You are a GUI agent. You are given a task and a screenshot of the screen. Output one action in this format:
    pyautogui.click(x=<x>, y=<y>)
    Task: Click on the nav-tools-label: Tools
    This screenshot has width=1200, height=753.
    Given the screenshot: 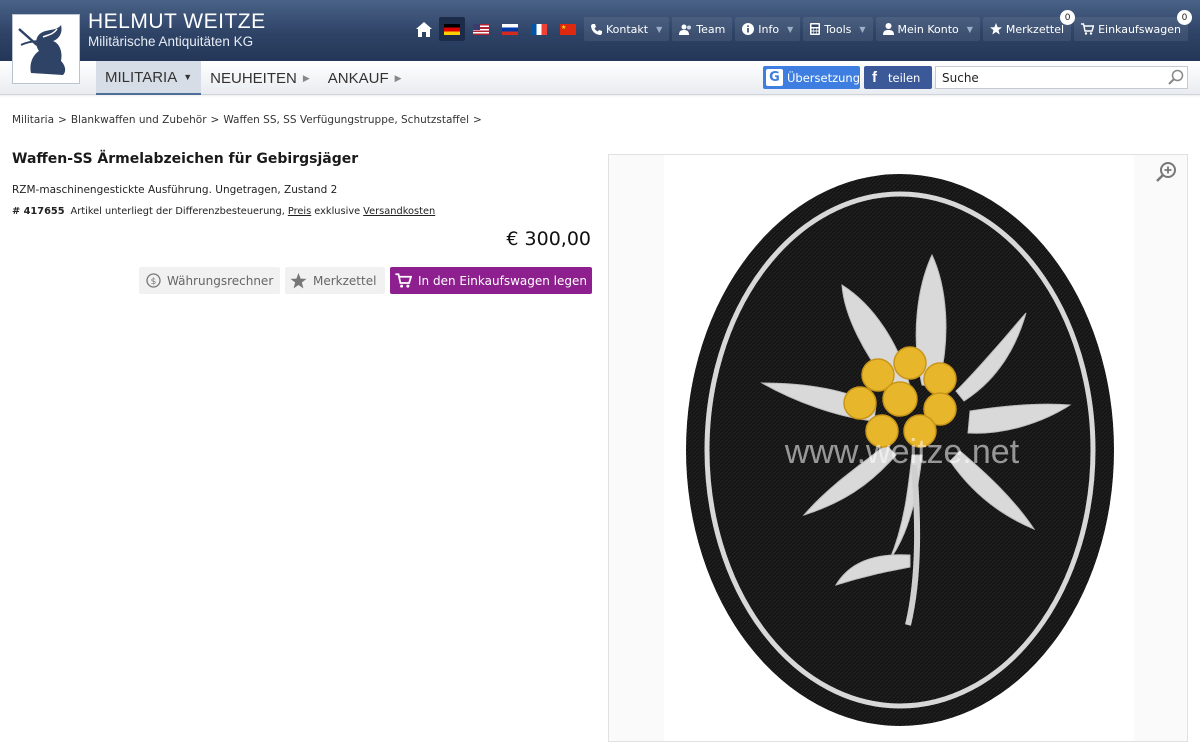 What is the action you would take?
    pyautogui.click(x=838, y=29)
    